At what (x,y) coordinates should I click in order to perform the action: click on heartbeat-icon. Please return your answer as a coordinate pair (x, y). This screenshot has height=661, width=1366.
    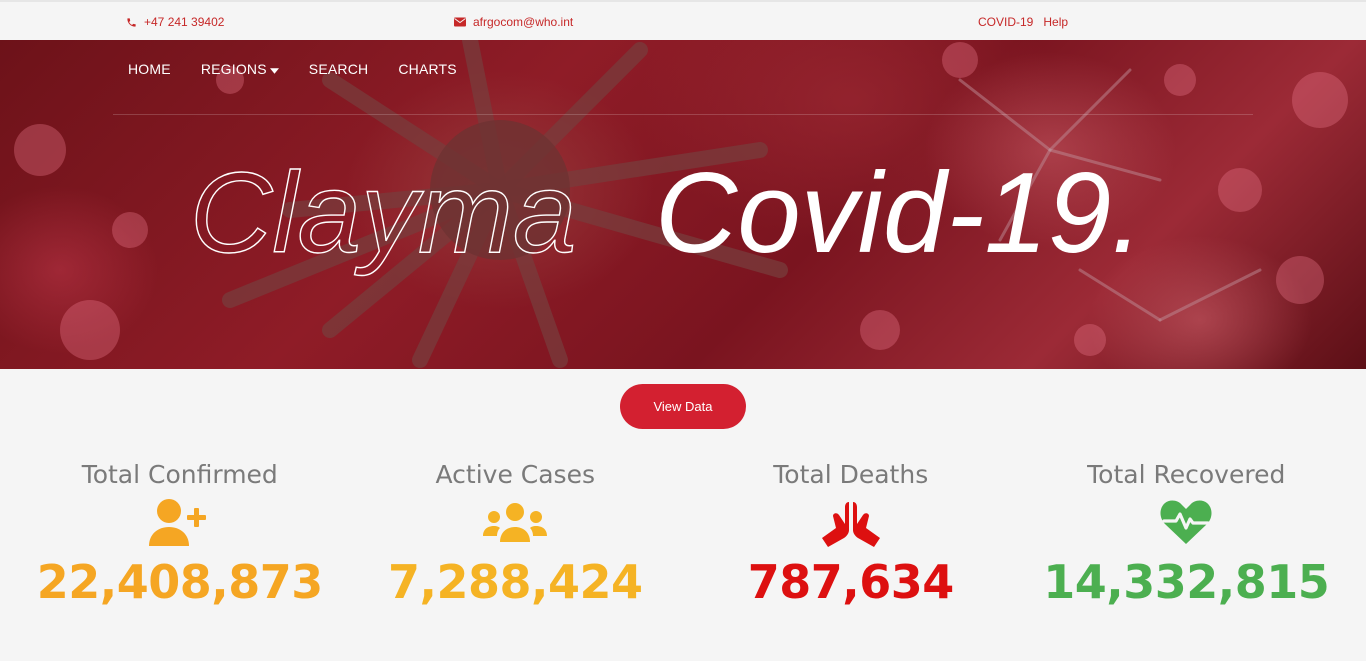
    Looking at the image, I should click on (1187, 522).